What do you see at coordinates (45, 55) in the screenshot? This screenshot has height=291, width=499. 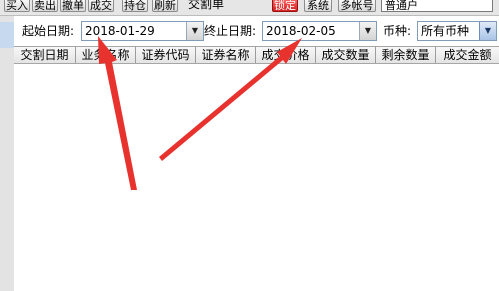 I see `column-header-settlement-date: 交割日期` at bounding box center [45, 55].